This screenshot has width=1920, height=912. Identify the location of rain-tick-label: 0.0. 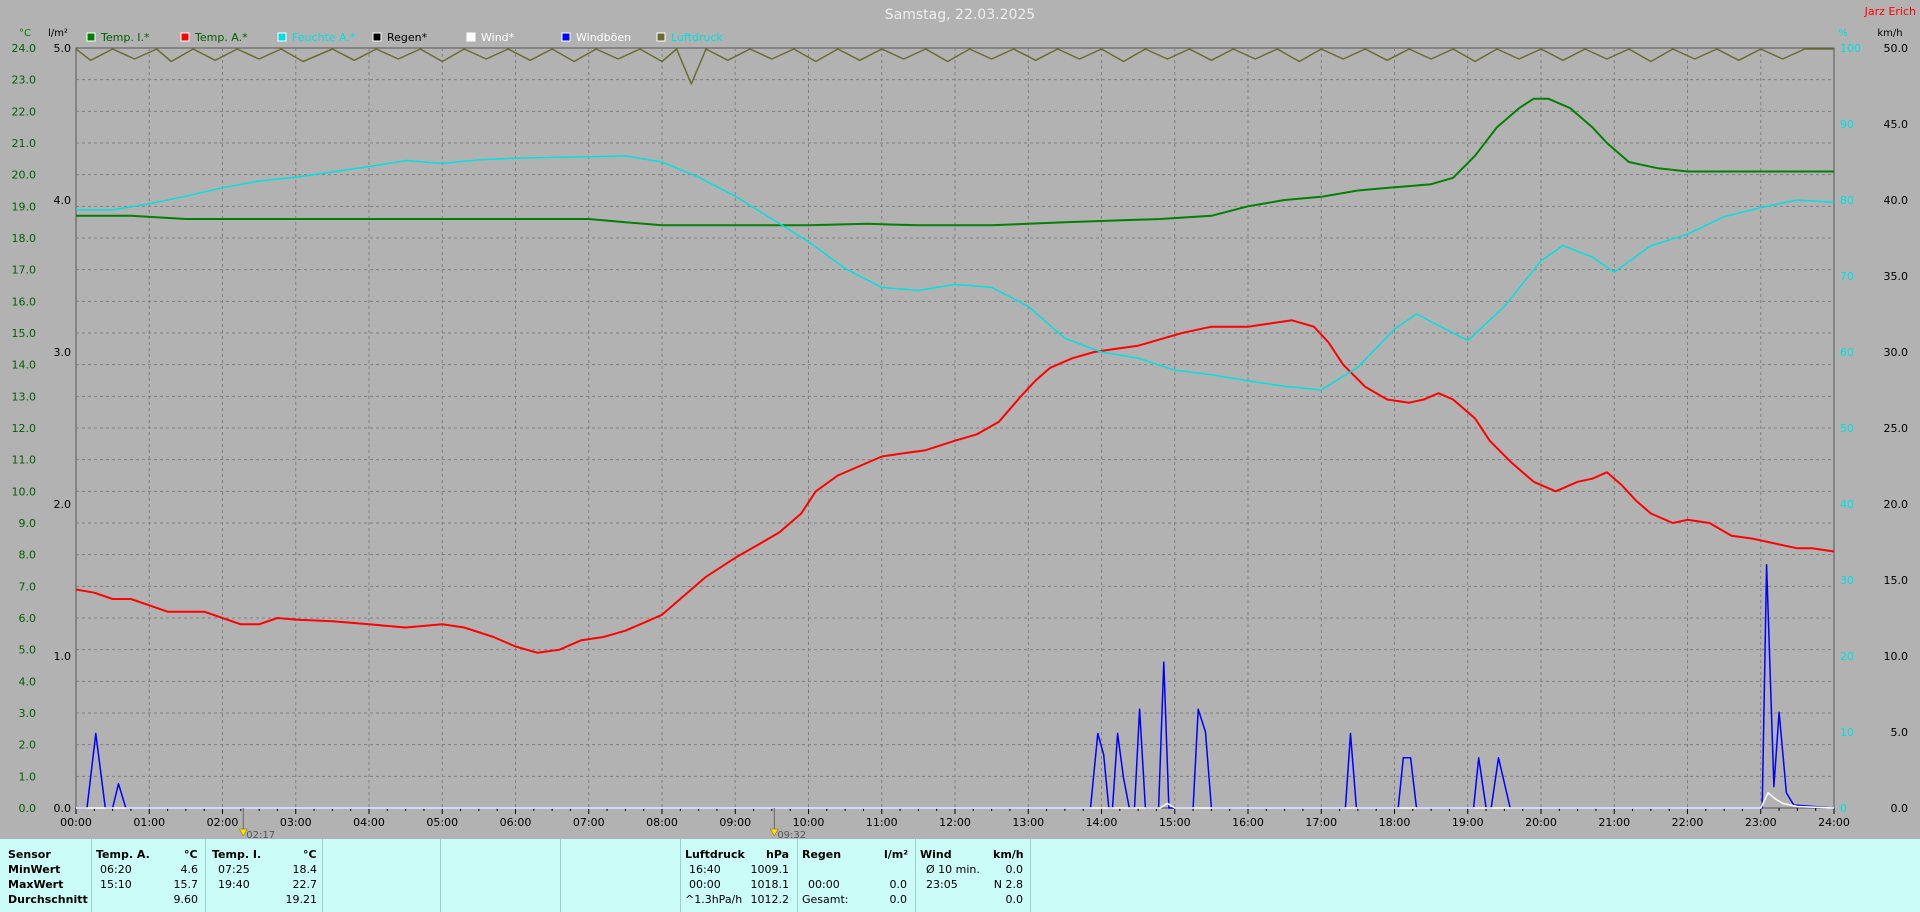
(63, 808).